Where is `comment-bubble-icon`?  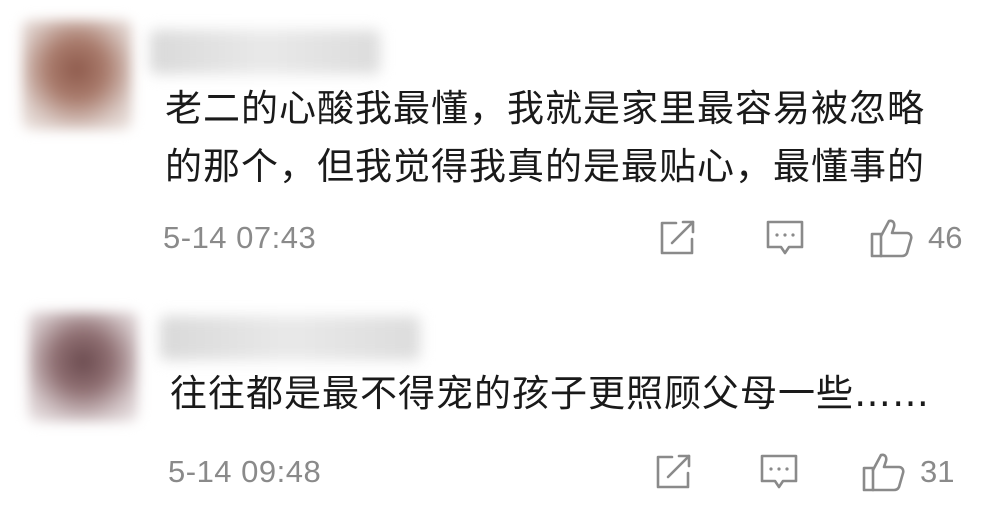 comment-bubble-icon is located at coordinates (779, 472).